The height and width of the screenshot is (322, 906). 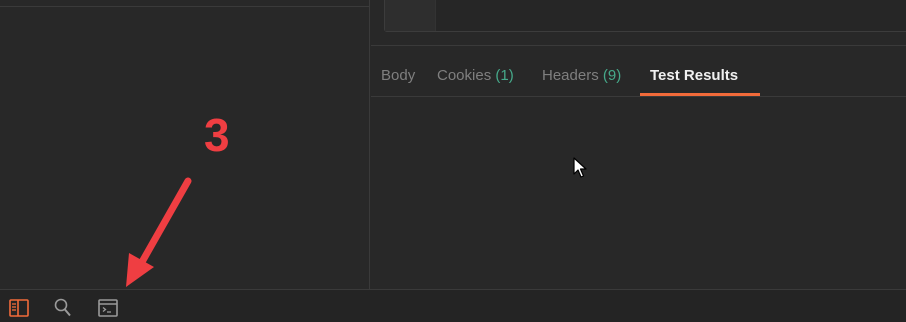 I want to click on tab-test-results: Test Results, so click(x=700, y=71).